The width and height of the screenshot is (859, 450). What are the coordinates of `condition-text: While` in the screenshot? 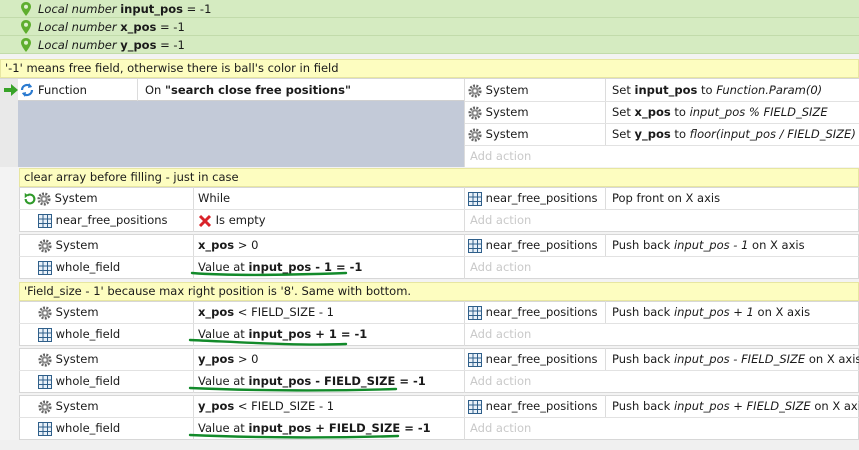 It's located at (214, 198).